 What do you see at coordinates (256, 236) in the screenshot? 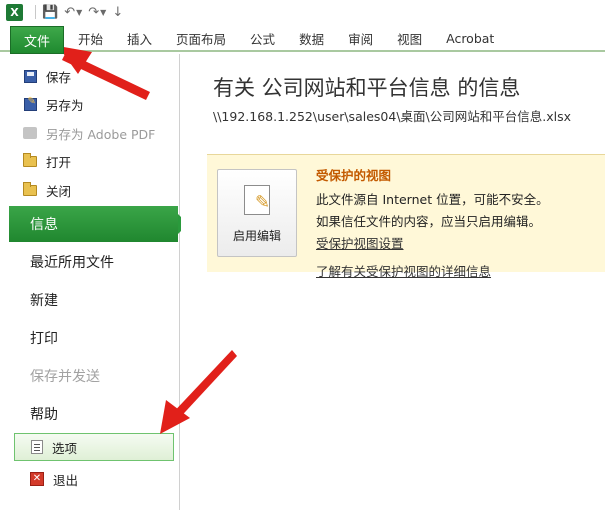
I see `enable-editing-label: 启用编辑` at bounding box center [256, 236].